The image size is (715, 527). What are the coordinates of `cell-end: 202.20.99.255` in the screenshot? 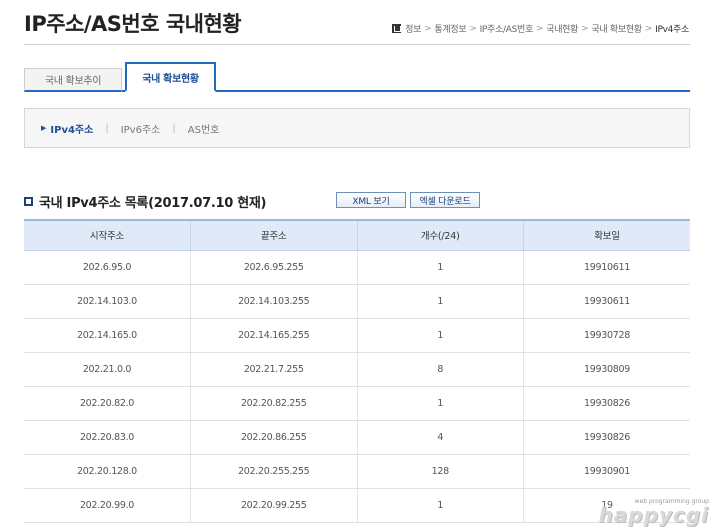 It's located at (273, 505).